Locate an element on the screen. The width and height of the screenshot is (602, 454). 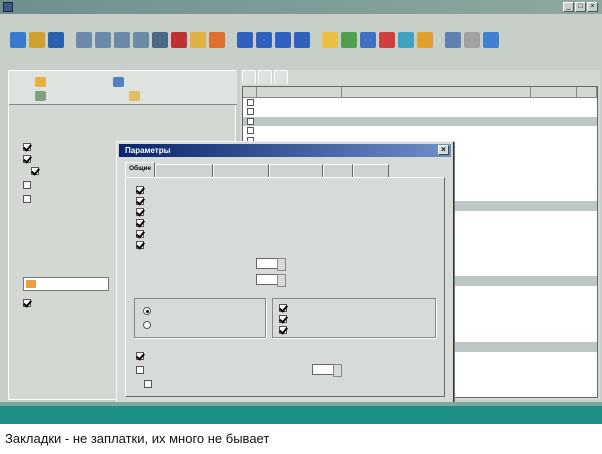
open-icon is located at coordinates (37, 40).